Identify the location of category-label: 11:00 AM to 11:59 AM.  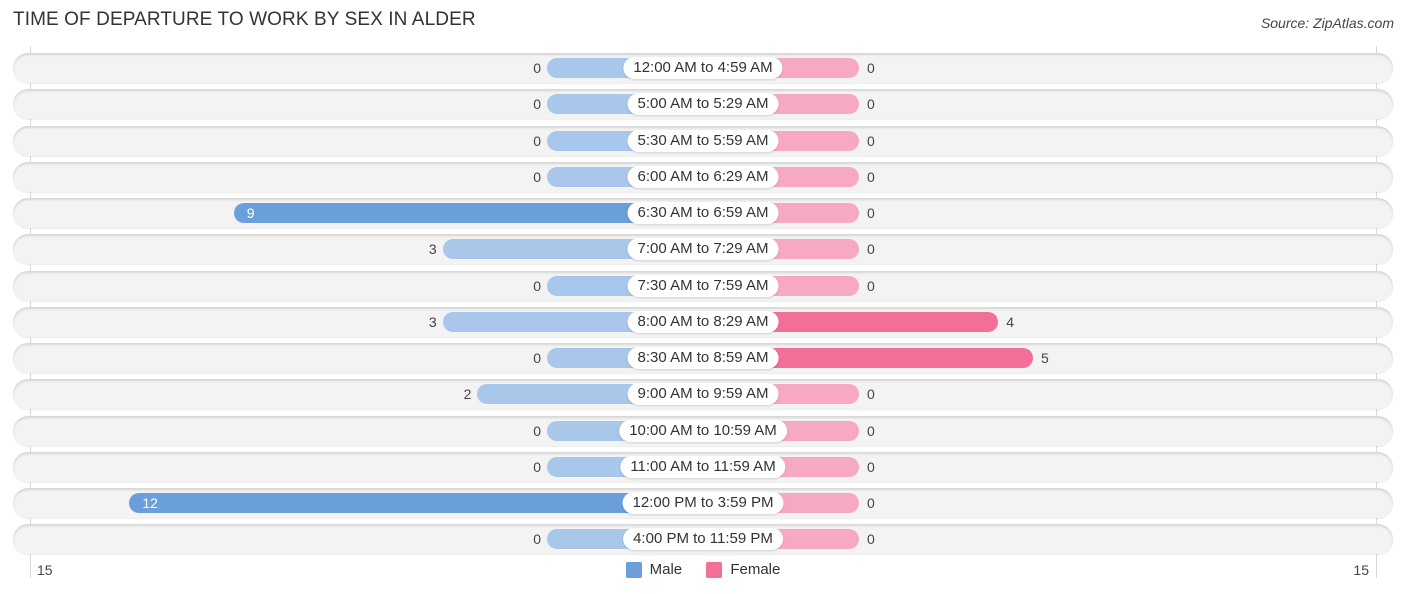
(703, 466).